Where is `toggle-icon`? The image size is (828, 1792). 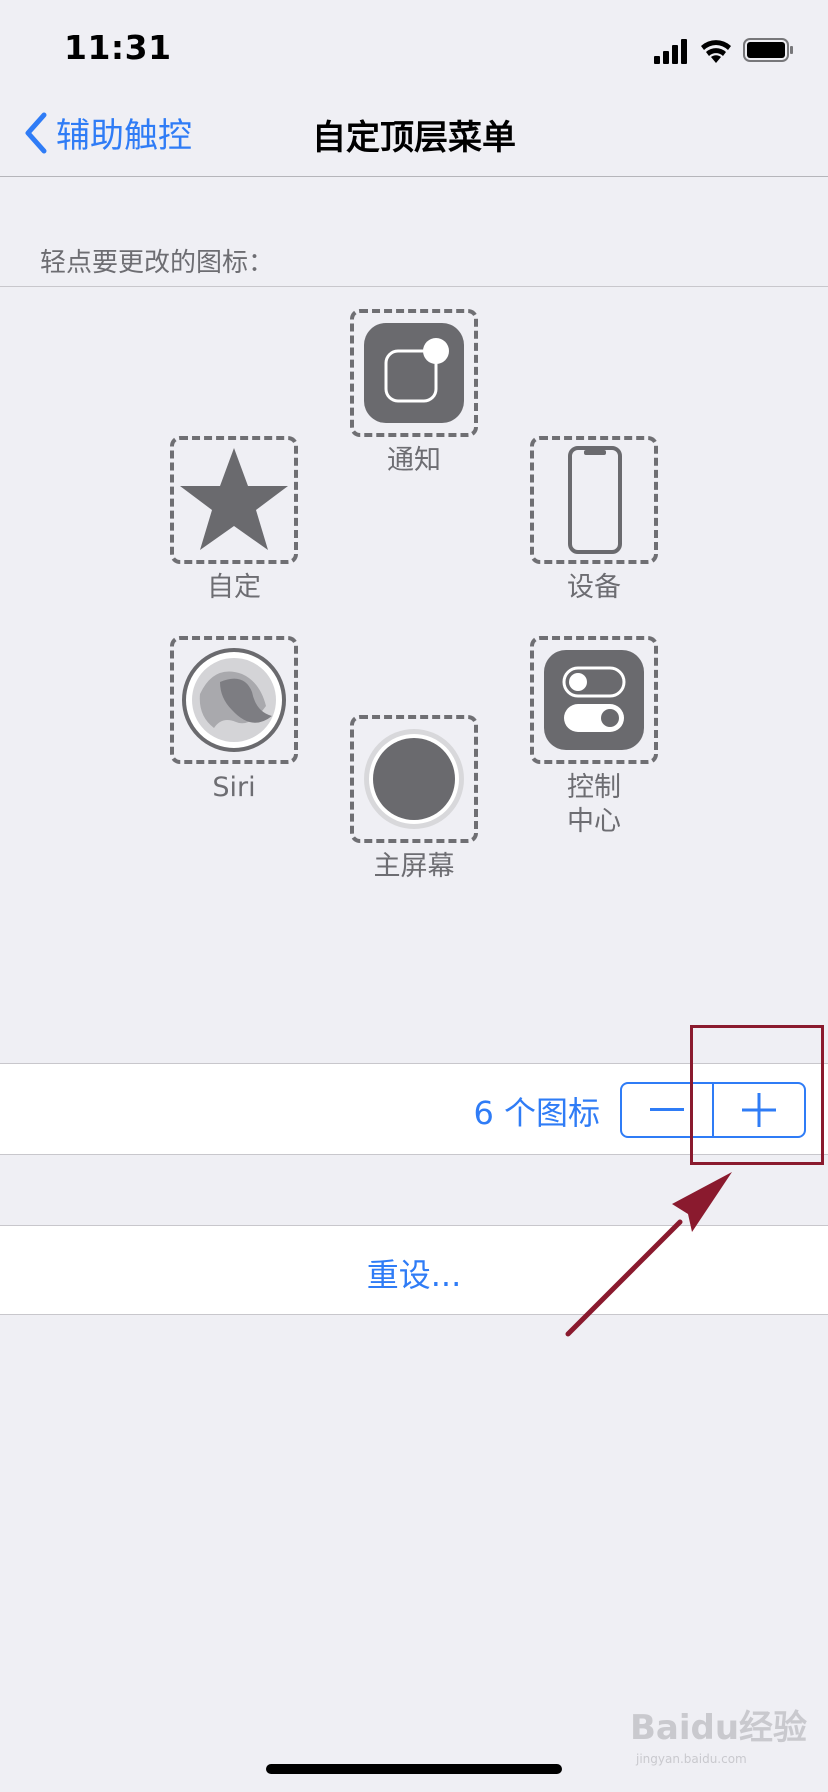 toggle-icon is located at coordinates (594, 700).